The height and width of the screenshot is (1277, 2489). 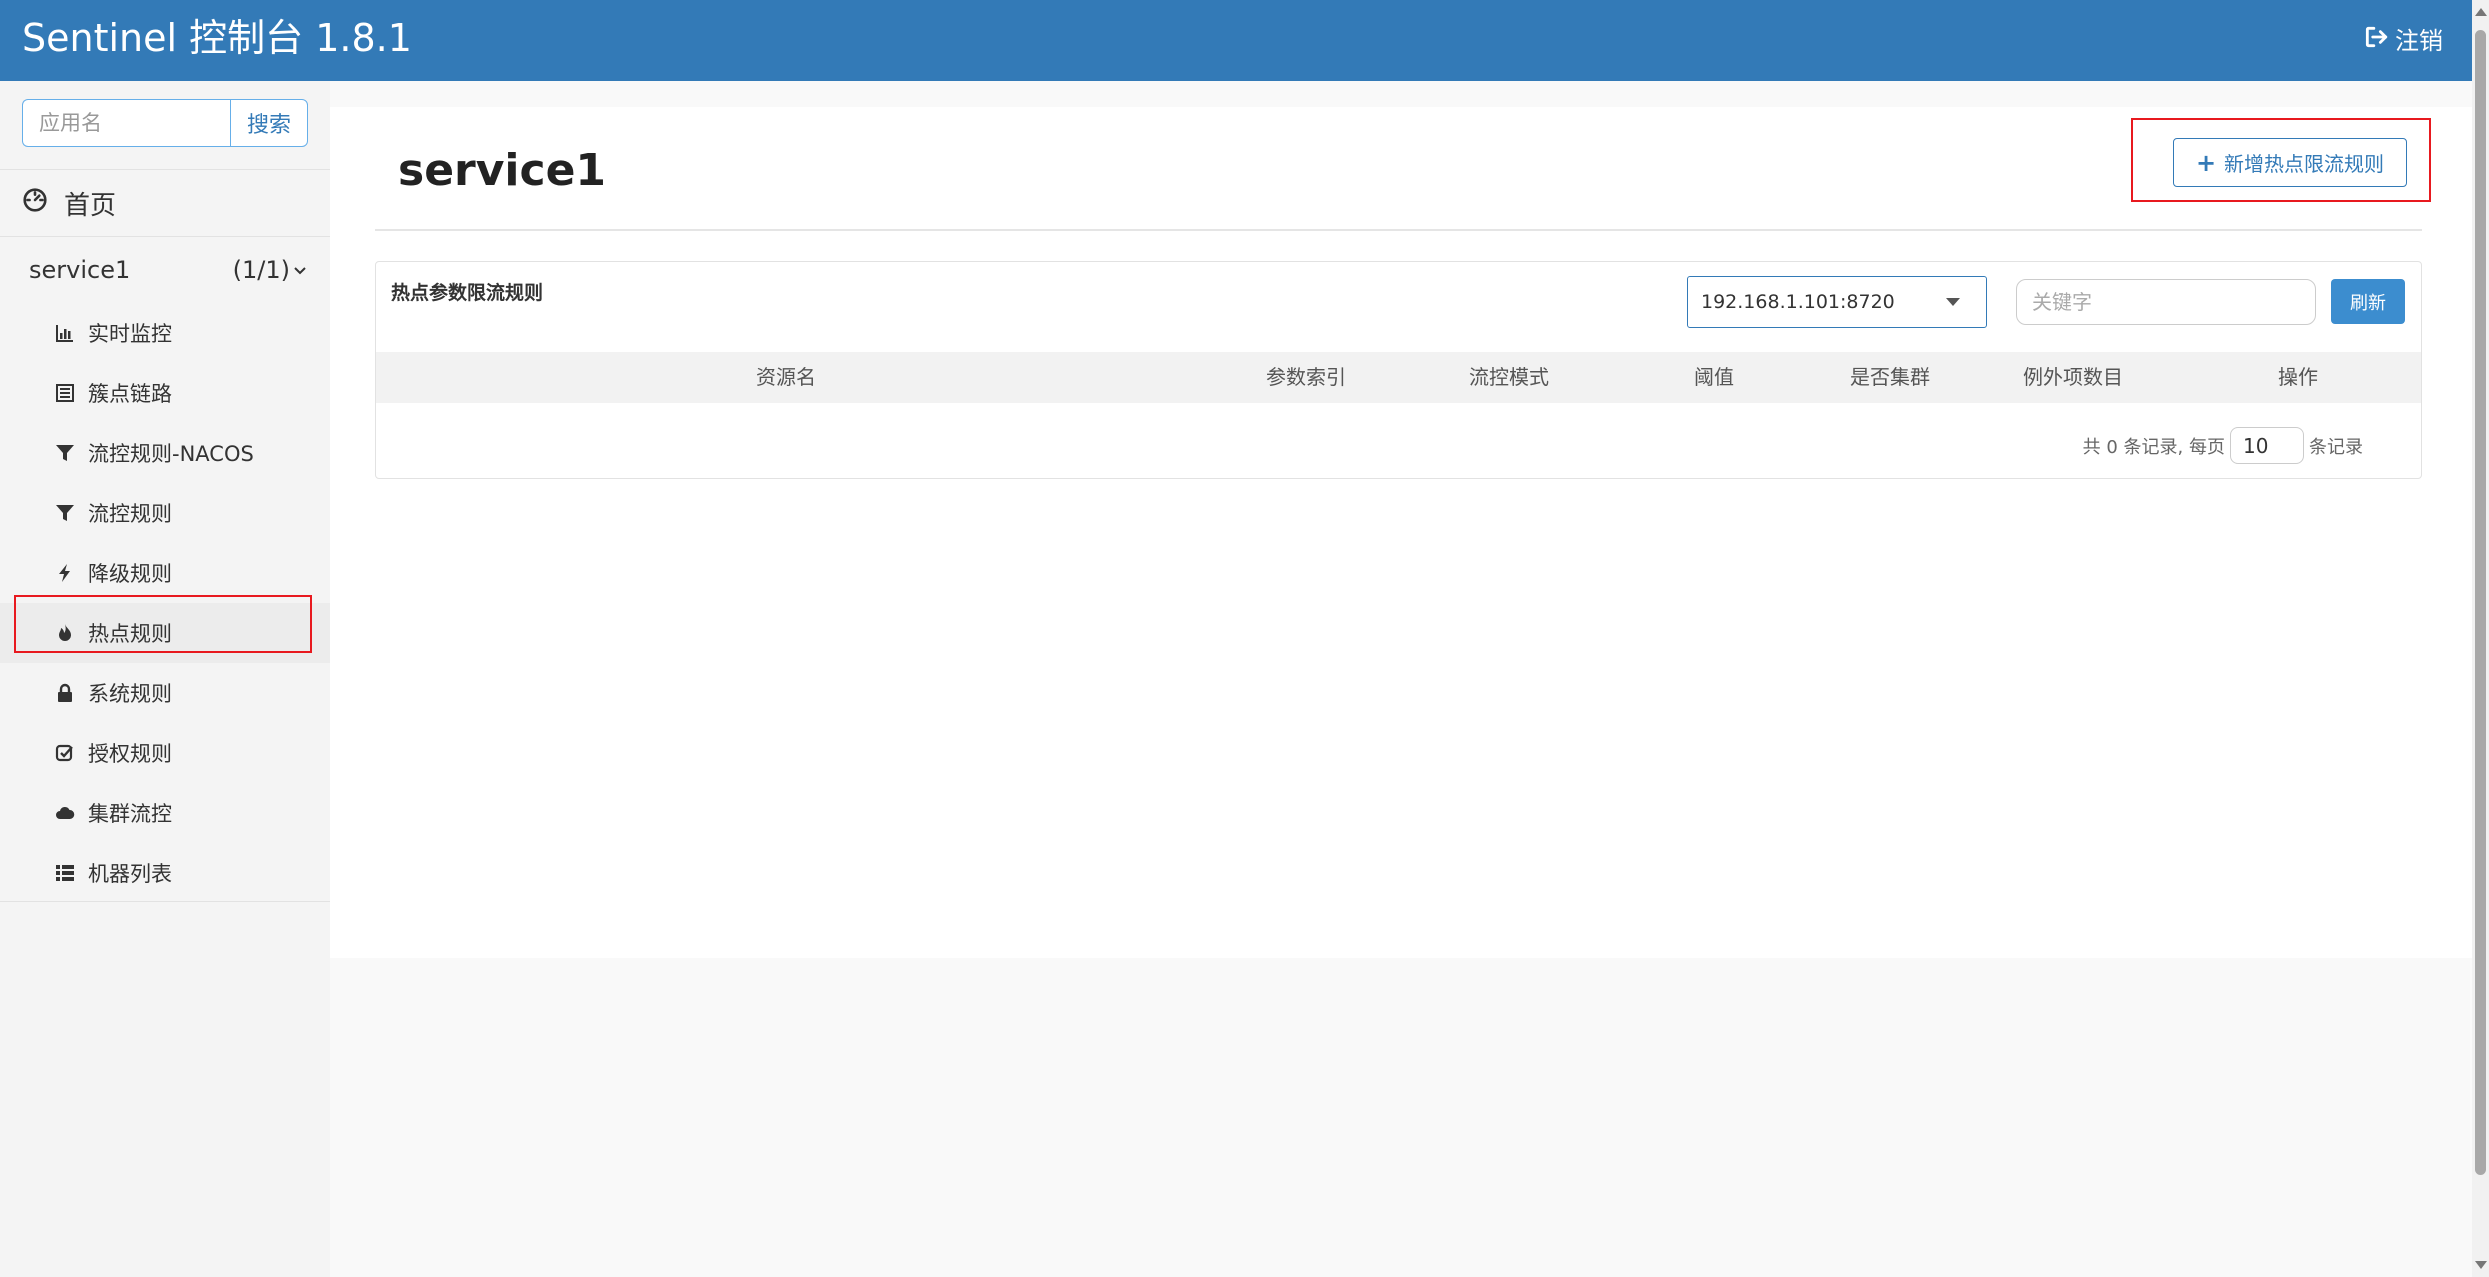 What do you see at coordinates (43, 203) in the screenshot?
I see `dashboard-icon` at bounding box center [43, 203].